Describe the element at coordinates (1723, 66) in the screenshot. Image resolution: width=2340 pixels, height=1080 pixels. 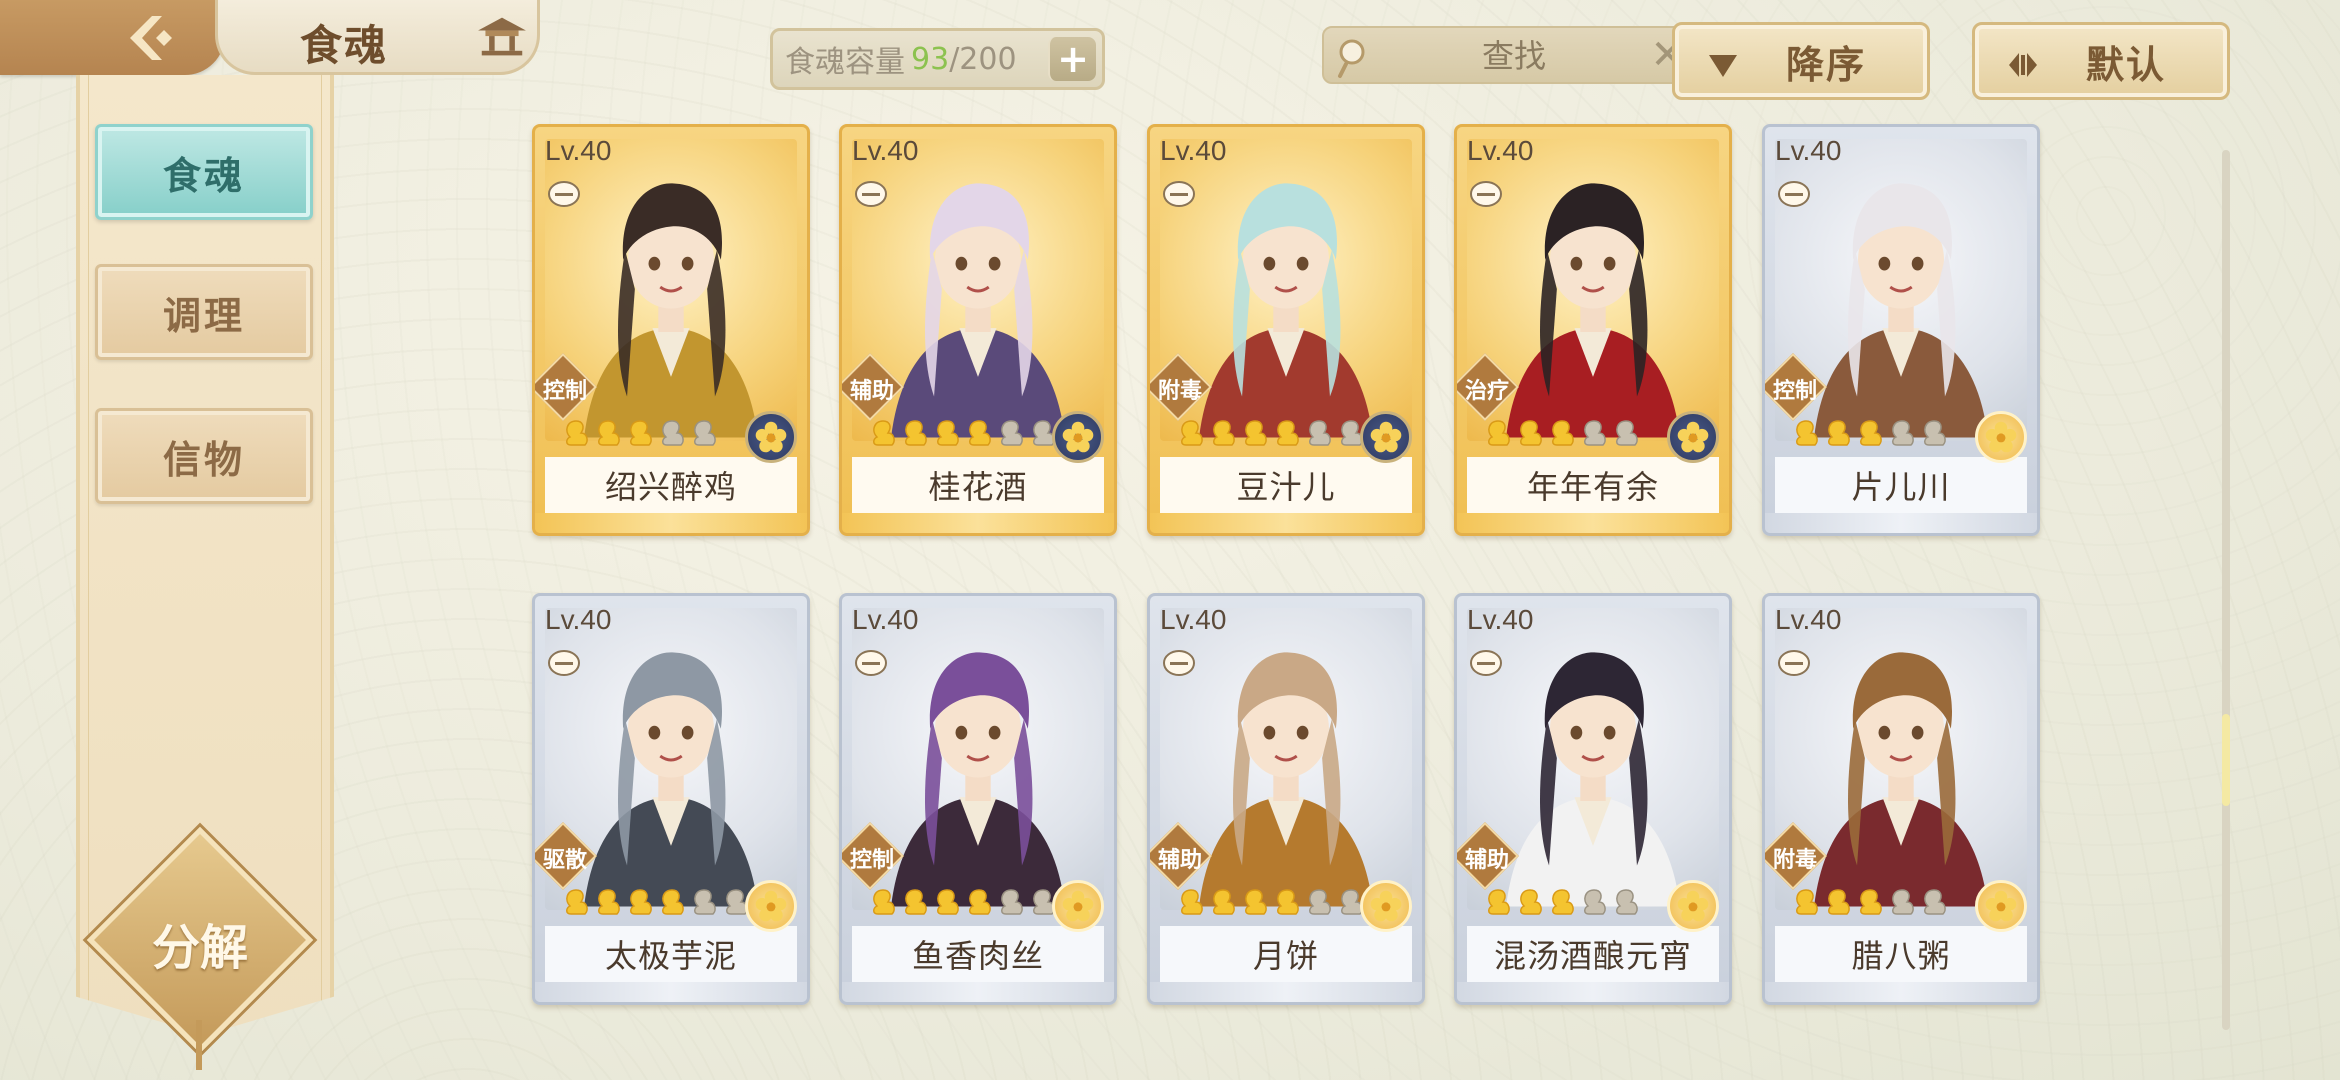
I see `triangle-down-icon` at that location.